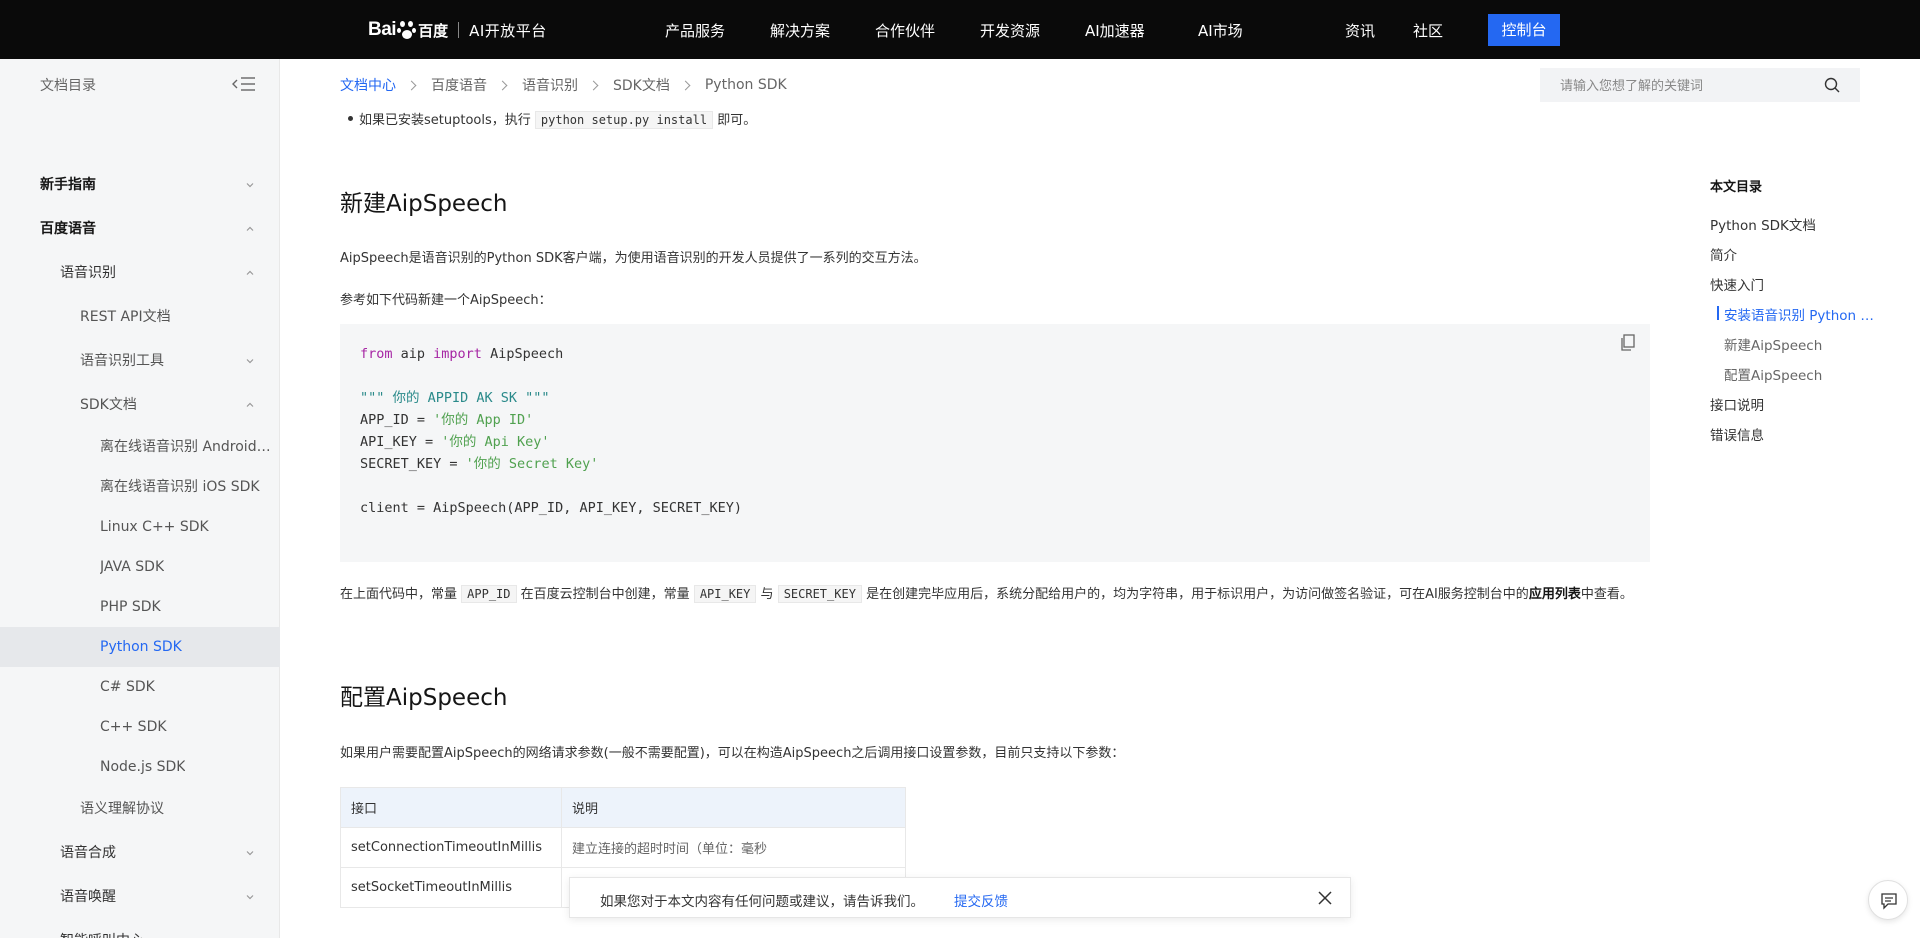  Describe the element at coordinates (140, 185) in the screenshot. I see `sidebar-item-getting-started: 新手指南` at that location.